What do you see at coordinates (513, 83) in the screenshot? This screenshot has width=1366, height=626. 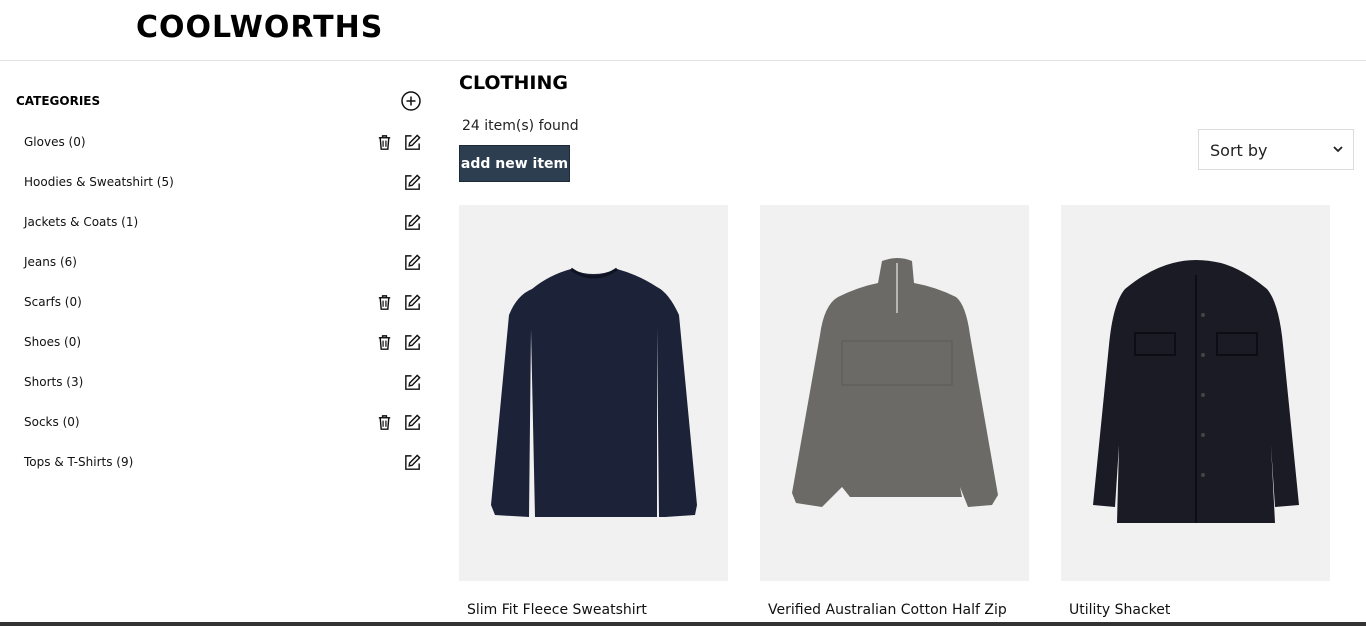 I see `page-title: CLOTHING` at bounding box center [513, 83].